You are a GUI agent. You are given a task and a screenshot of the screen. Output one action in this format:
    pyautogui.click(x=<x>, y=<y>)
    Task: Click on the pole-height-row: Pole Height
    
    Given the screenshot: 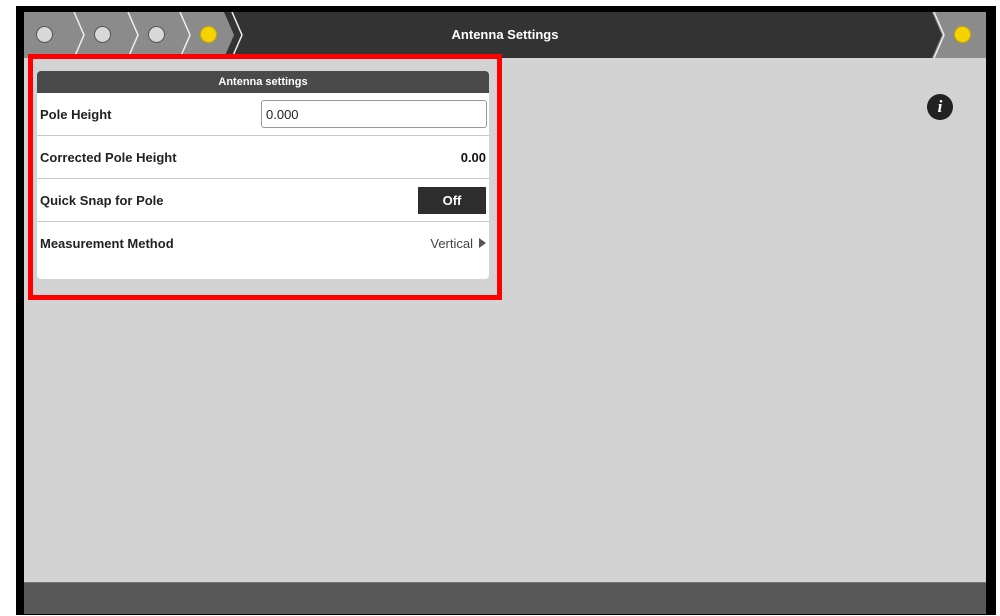 What is the action you would take?
    pyautogui.click(x=263, y=114)
    